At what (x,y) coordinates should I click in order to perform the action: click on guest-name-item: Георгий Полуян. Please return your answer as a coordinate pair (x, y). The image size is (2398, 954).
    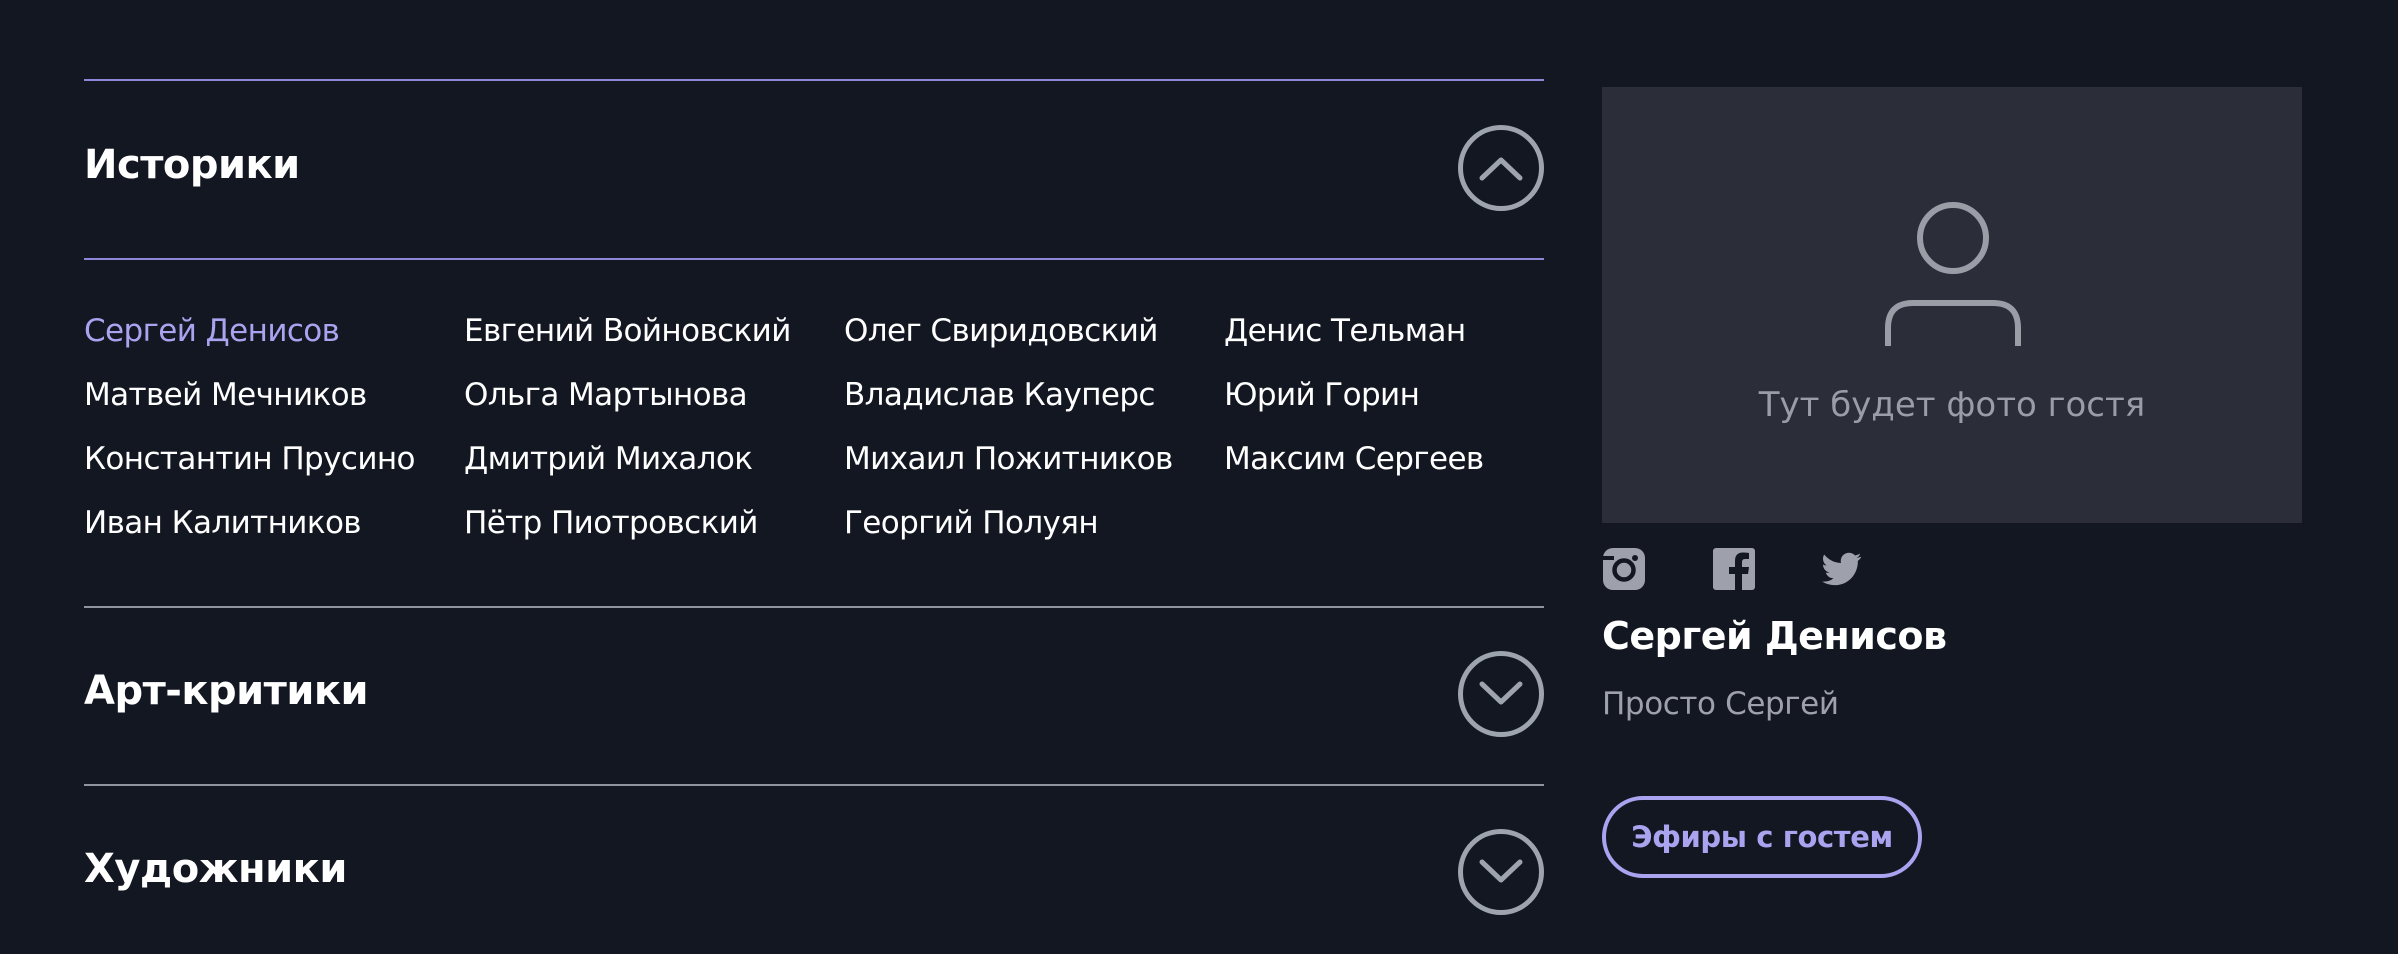
    Looking at the image, I should click on (1034, 523).